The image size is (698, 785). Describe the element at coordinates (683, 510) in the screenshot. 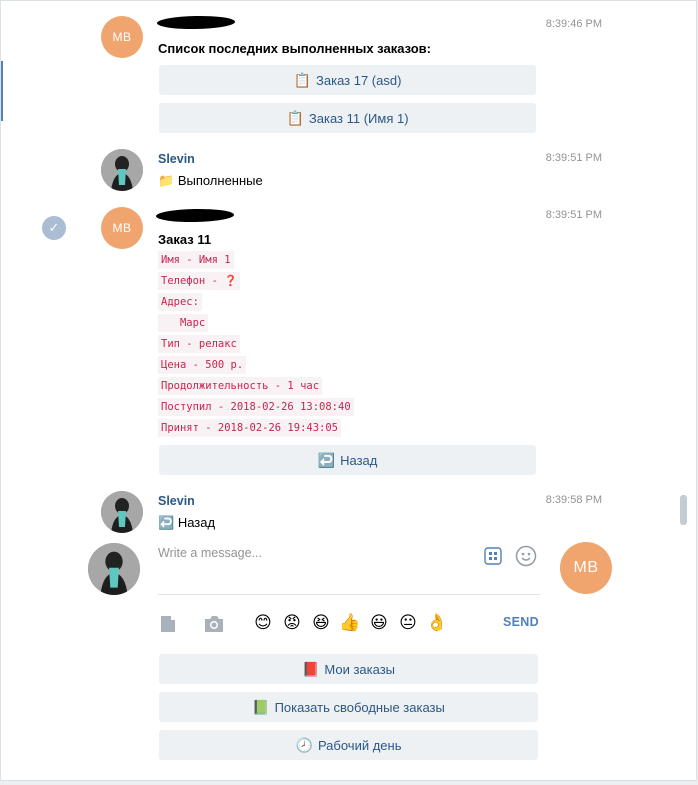

I see `scrollbar-thumb` at that location.